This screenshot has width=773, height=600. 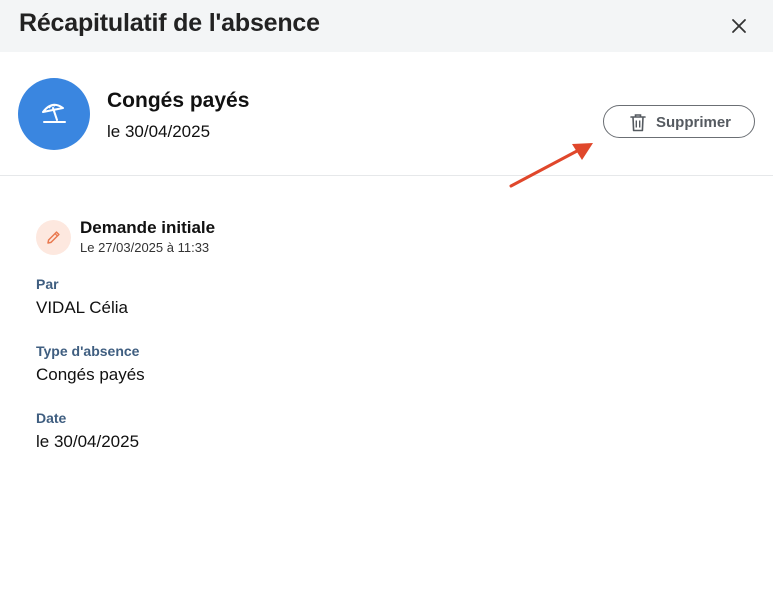 I want to click on annotation-arrow, so click(x=551, y=165).